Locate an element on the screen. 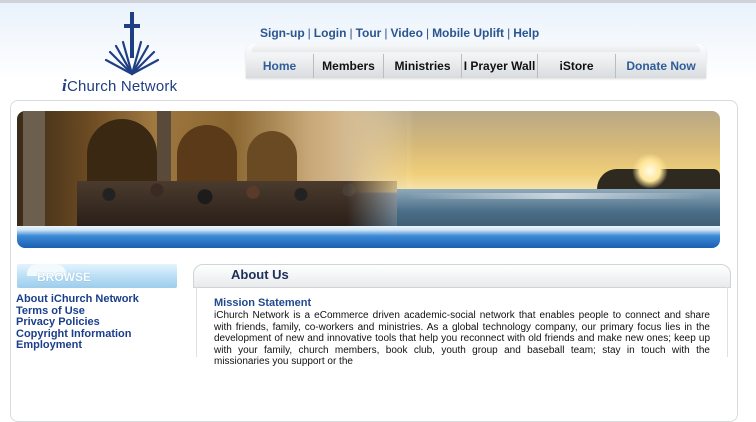 Image resolution: width=756 pixels, height=422 pixels. mobile-uplift-link: Mobile Uplift is located at coordinates (468, 33).